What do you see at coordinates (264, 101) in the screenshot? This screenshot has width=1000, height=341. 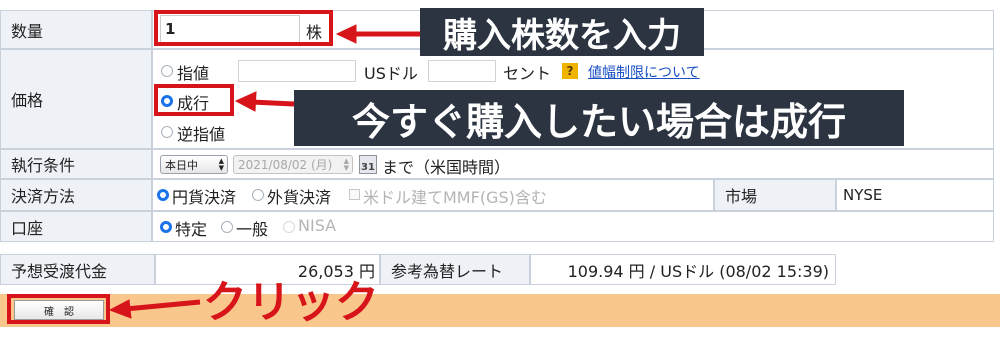 I see `market-arrow-icon` at bounding box center [264, 101].